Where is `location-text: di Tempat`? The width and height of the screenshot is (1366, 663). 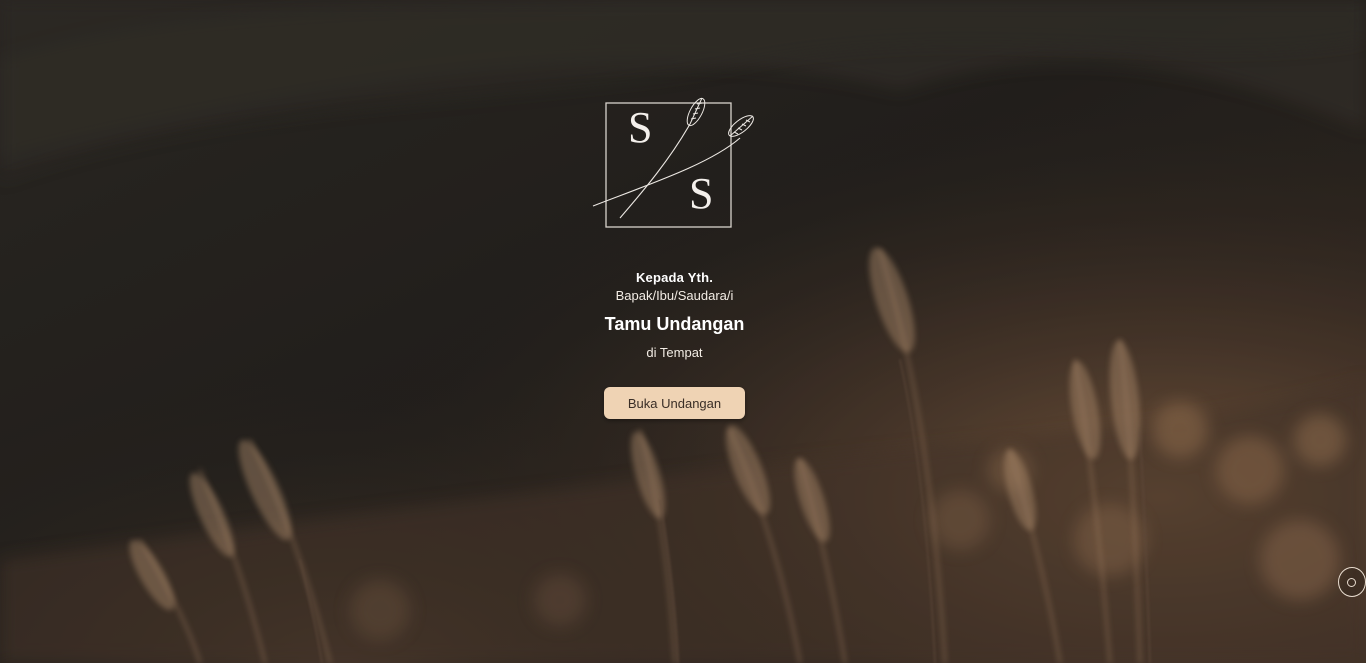 location-text: di Tempat is located at coordinates (674, 352).